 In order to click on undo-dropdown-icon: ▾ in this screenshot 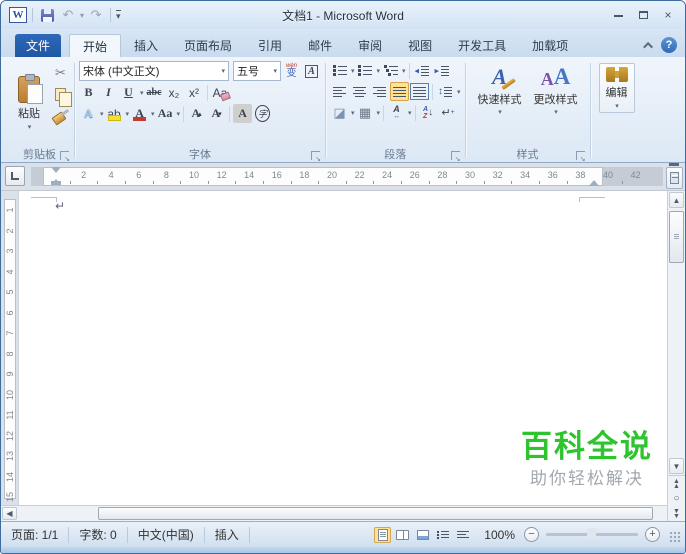, I will do `click(82, 15)`.